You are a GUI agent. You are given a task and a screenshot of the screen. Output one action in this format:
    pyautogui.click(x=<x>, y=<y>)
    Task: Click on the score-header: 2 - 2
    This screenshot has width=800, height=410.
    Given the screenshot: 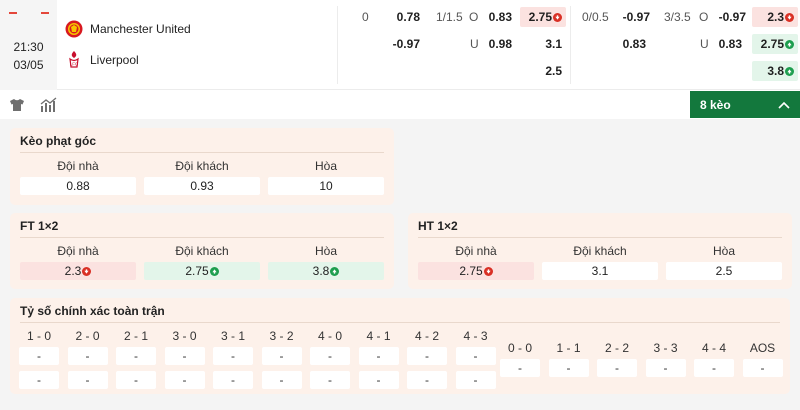 What is the action you would take?
    pyautogui.click(x=616, y=348)
    